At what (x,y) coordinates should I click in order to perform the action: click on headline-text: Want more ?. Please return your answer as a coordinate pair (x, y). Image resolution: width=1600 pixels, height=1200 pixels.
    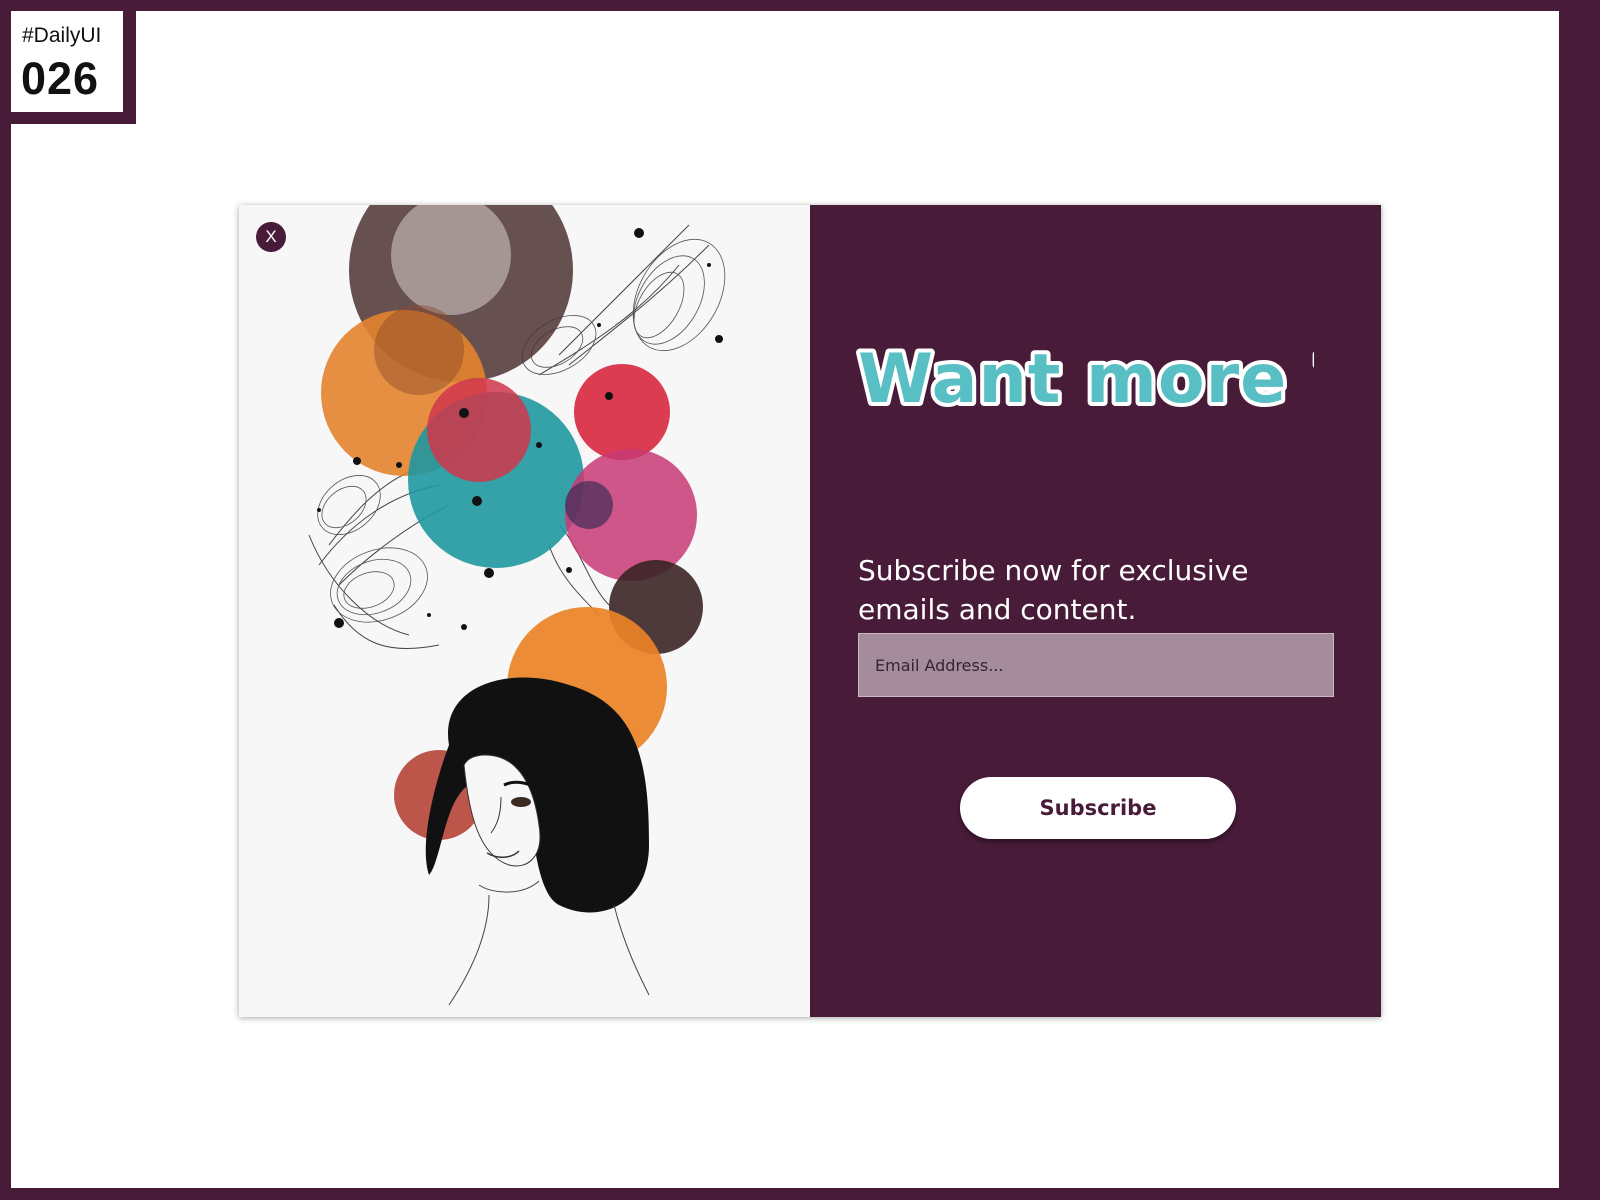
    Looking at the image, I should click on (1086, 379).